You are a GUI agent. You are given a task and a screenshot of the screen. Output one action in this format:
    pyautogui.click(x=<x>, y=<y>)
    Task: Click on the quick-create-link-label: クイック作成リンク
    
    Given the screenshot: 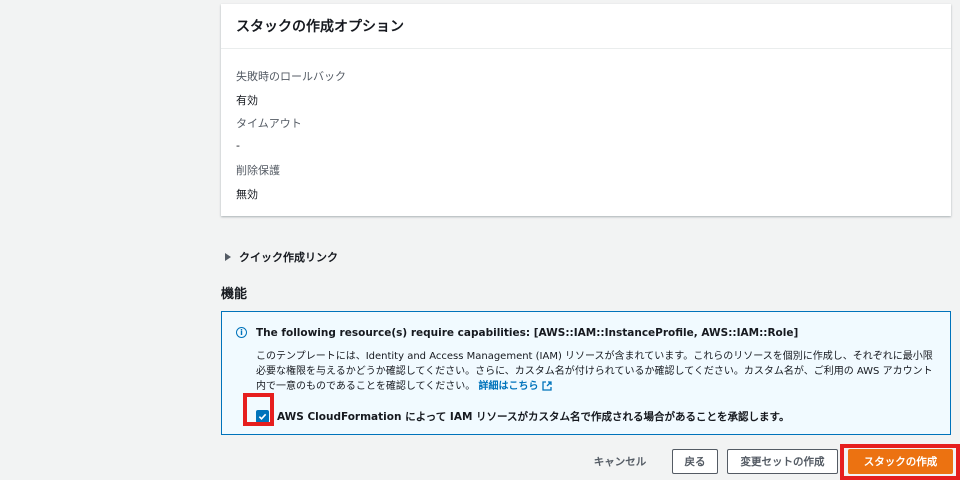 What is the action you would take?
    pyautogui.click(x=288, y=257)
    